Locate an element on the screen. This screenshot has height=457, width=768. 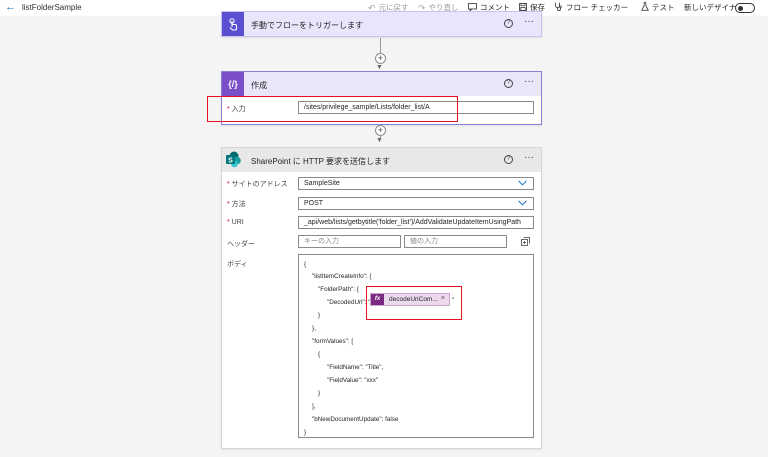
body-line: "bNewDocumentUpdate": false is located at coordinates (355, 419).